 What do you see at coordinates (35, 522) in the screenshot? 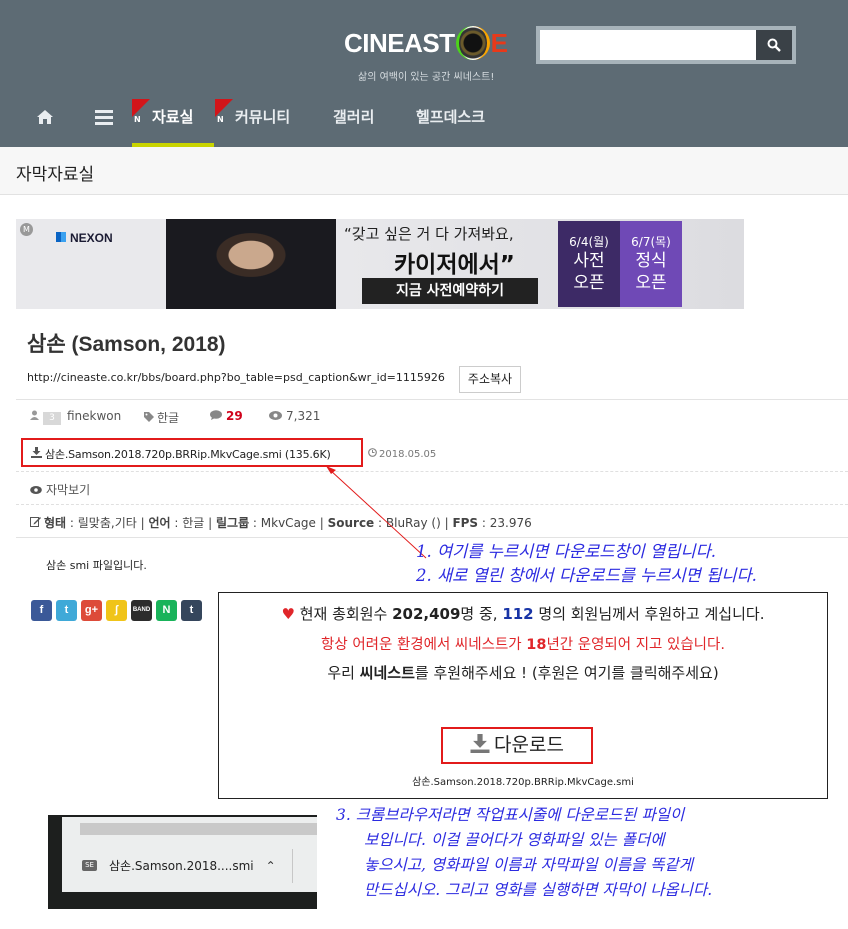
I see `edit-icon` at bounding box center [35, 522].